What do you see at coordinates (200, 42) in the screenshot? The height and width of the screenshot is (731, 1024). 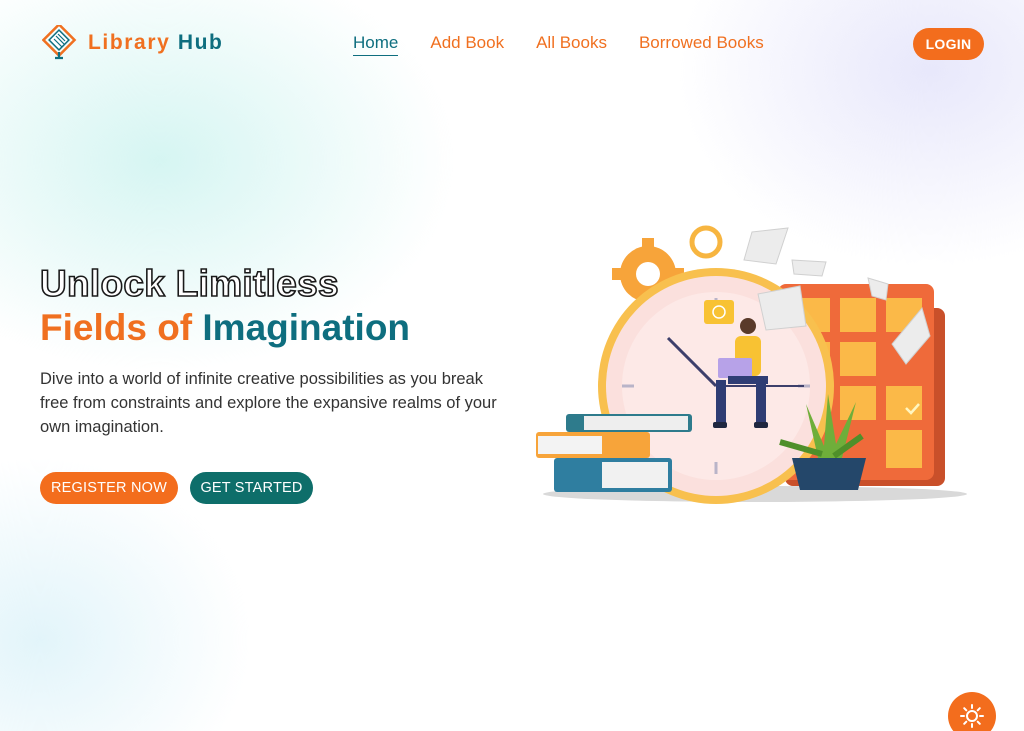 I see `brand-name-word2: Hub` at bounding box center [200, 42].